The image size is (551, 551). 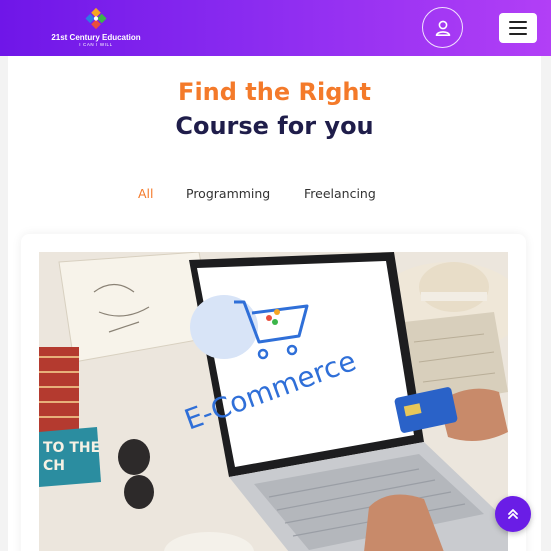 I want to click on filter-tab-all: All, so click(x=146, y=193).